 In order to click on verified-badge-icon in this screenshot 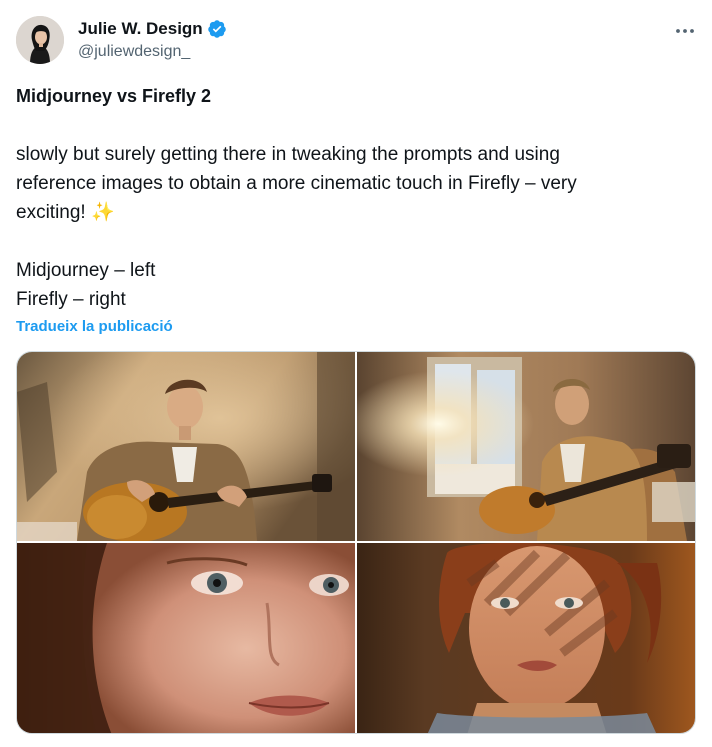, I will do `click(217, 29)`.